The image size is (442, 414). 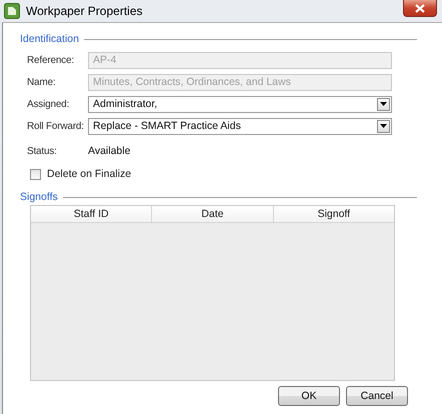 I want to click on field-label: Status:, so click(x=42, y=151).